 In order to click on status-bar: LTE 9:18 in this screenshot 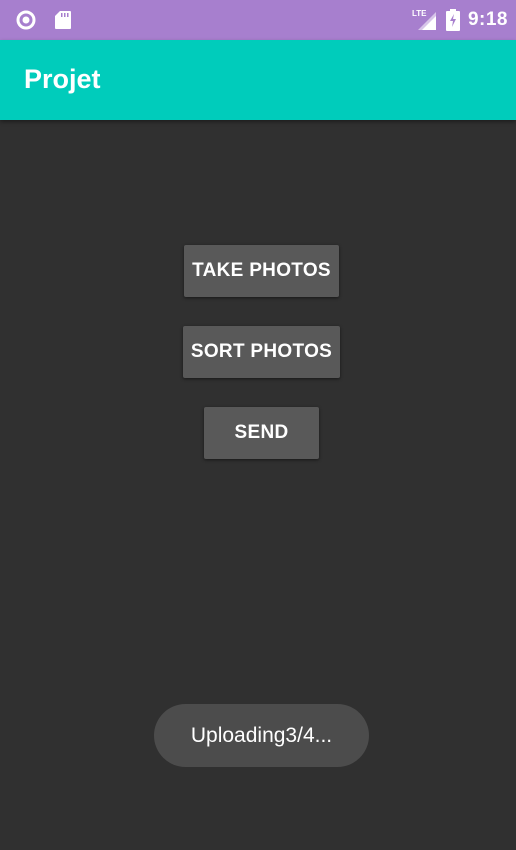, I will do `click(258, 20)`.